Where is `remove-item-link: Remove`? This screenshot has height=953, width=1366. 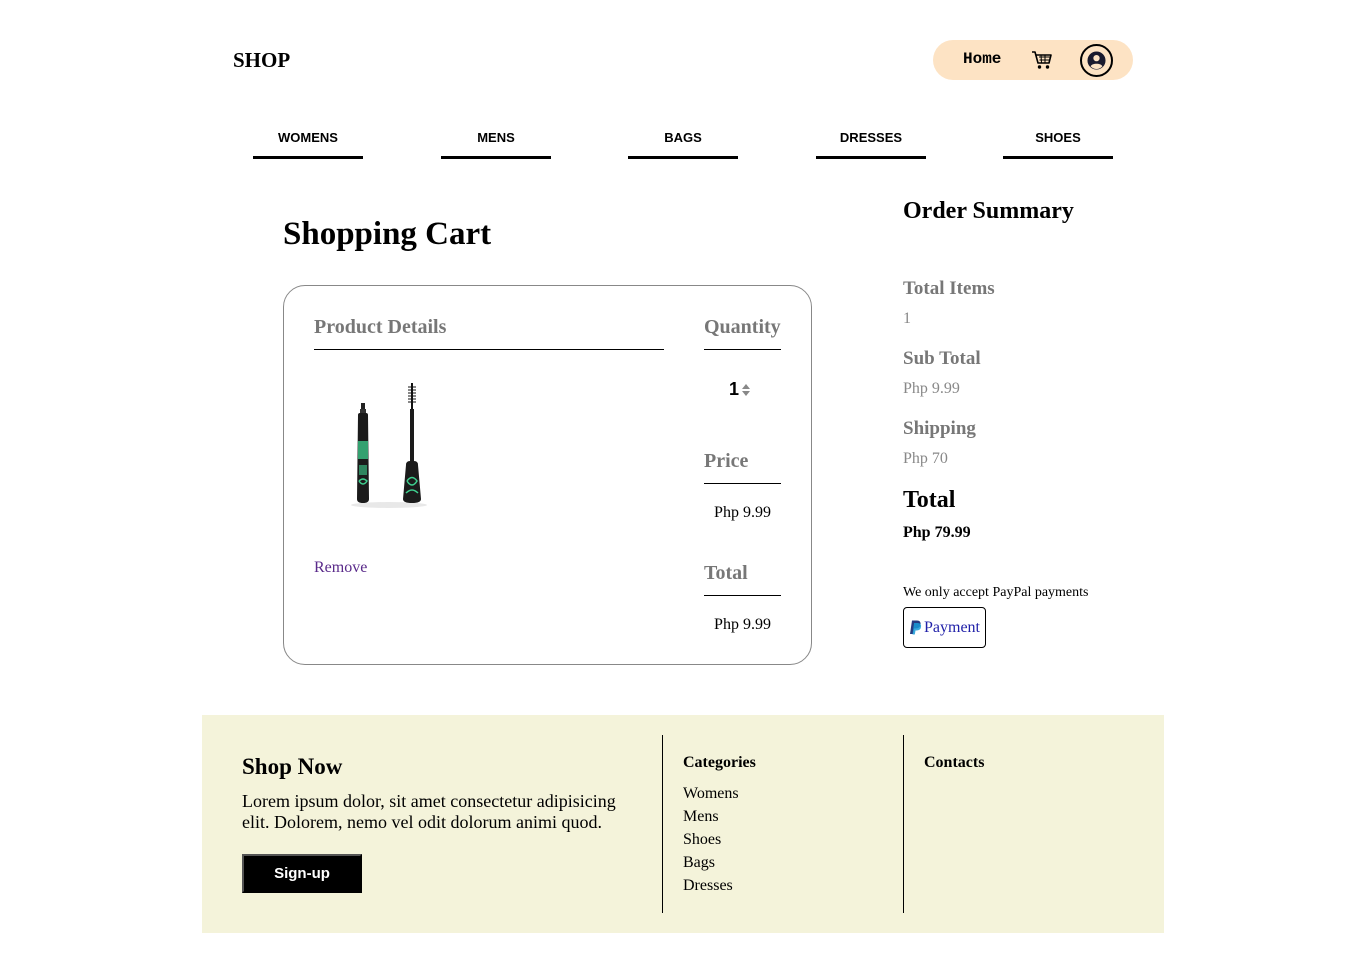
remove-item-link: Remove is located at coordinates (340, 568).